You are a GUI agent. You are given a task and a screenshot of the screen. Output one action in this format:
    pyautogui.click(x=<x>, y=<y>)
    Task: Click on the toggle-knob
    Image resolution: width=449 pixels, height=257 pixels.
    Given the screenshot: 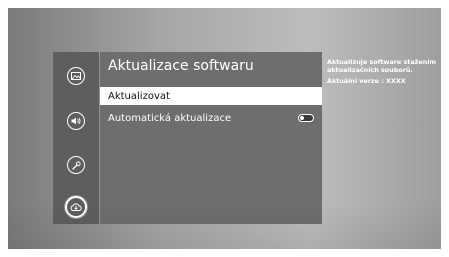 What is the action you would take?
    pyautogui.click(x=302, y=118)
    